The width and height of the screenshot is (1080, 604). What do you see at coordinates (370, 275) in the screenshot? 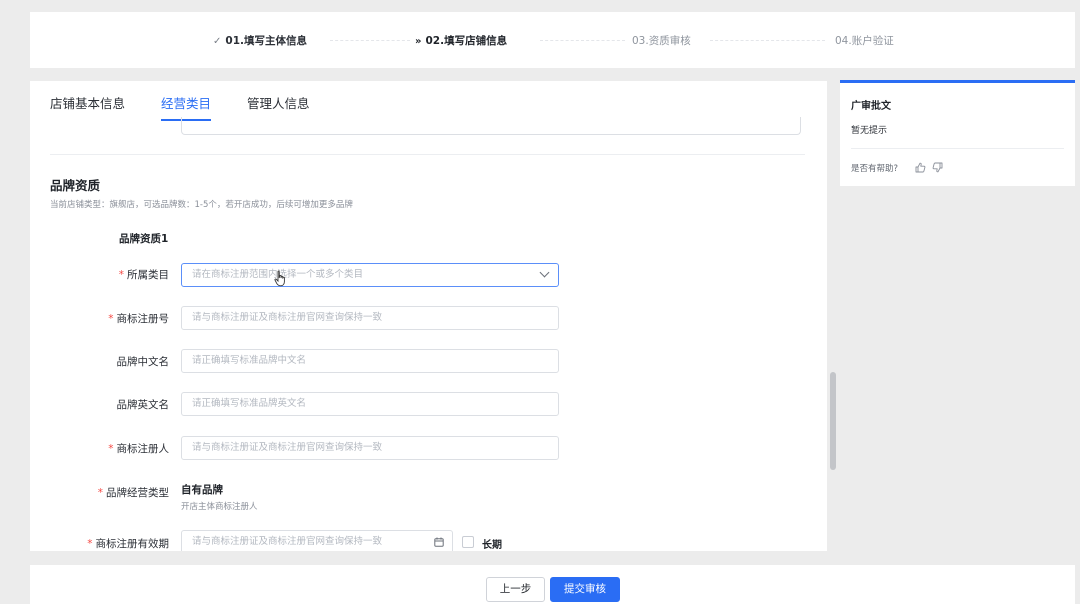
I see `category-select: 请在商标注册范围内选择一个或多个类目` at bounding box center [370, 275].